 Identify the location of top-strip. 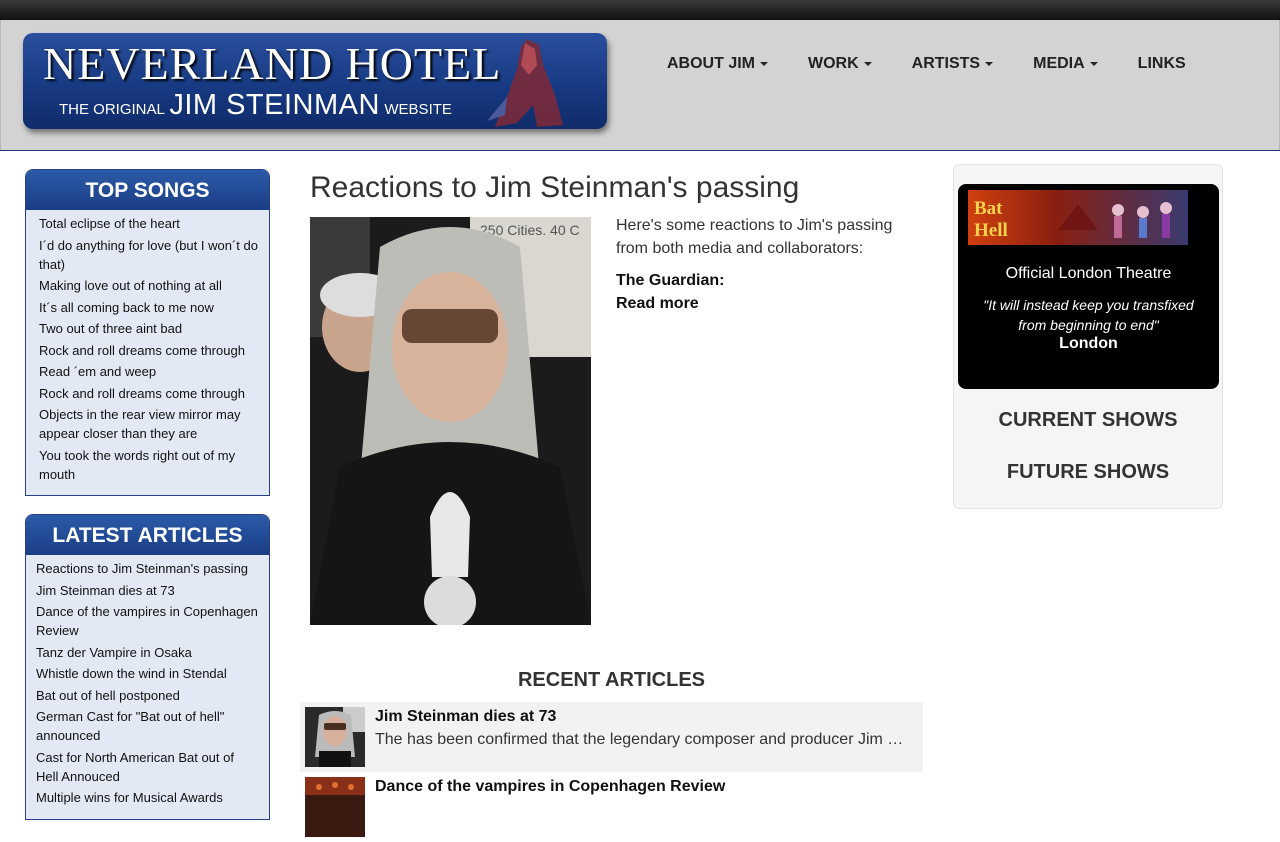
(640, 10).